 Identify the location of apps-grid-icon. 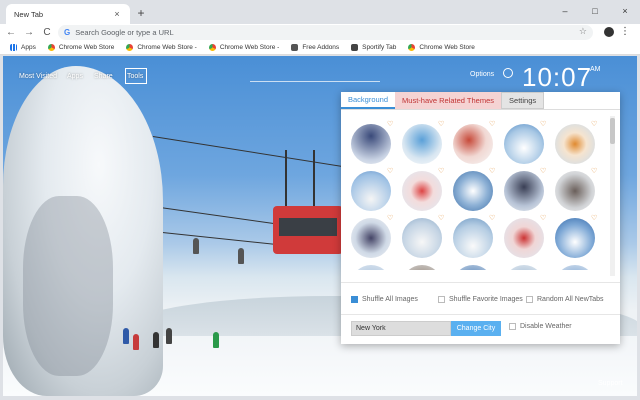
(13, 47).